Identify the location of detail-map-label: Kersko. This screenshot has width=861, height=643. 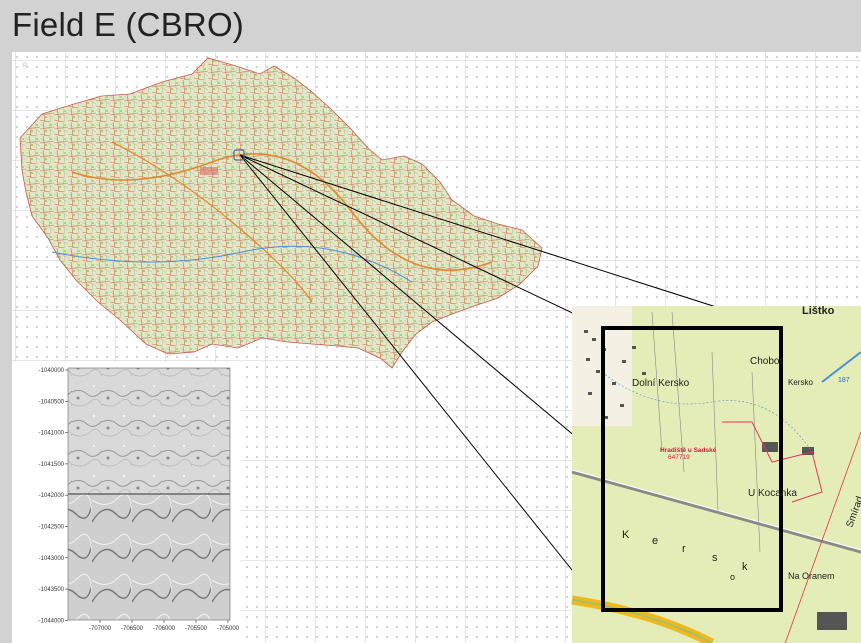
(800, 382).